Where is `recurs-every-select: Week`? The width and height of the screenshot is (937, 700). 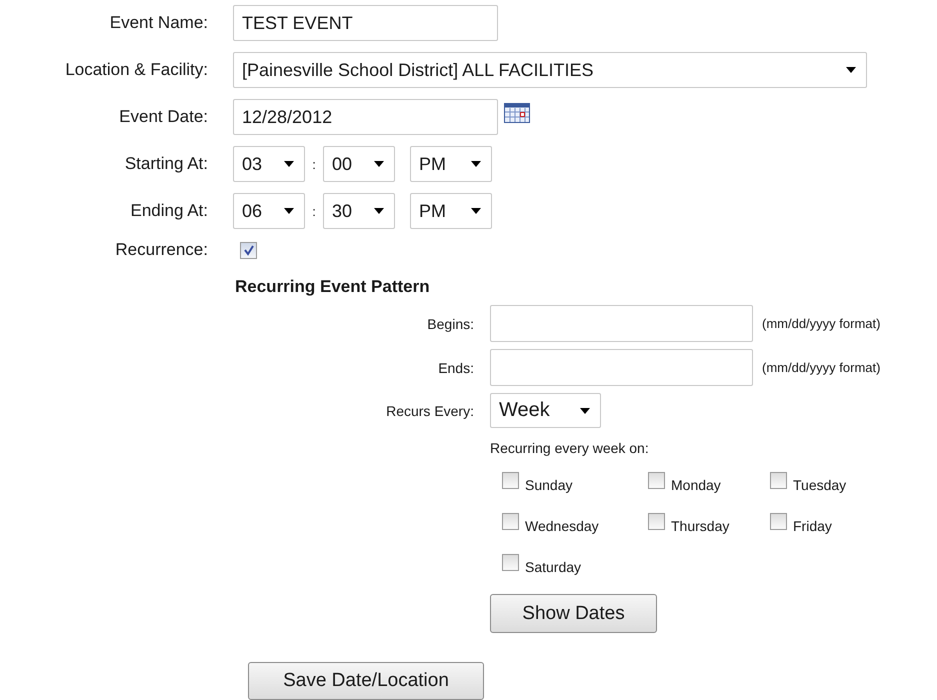 recurs-every-select: Week is located at coordinates (545, 410).